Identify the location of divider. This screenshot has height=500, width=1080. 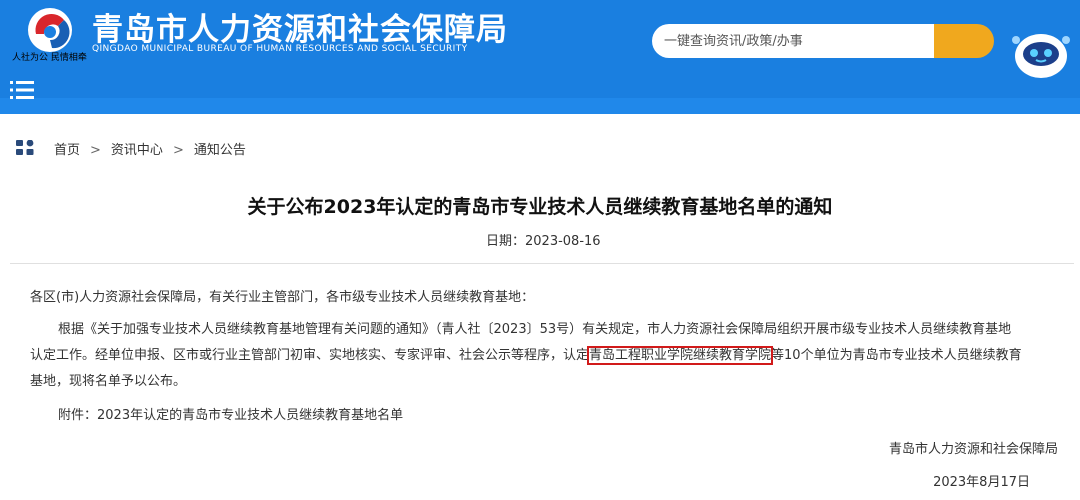
(542, 263).